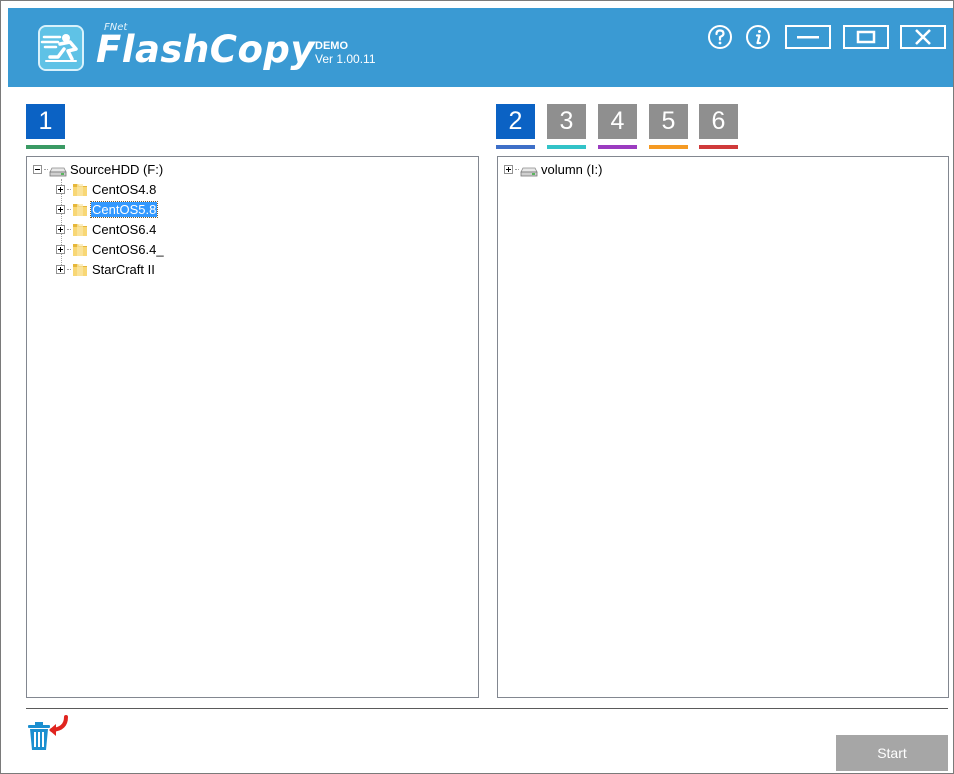 Image resolution: width=954 pixels, height=774 pixels. I want to click on maximize-button, so click(866, 37).